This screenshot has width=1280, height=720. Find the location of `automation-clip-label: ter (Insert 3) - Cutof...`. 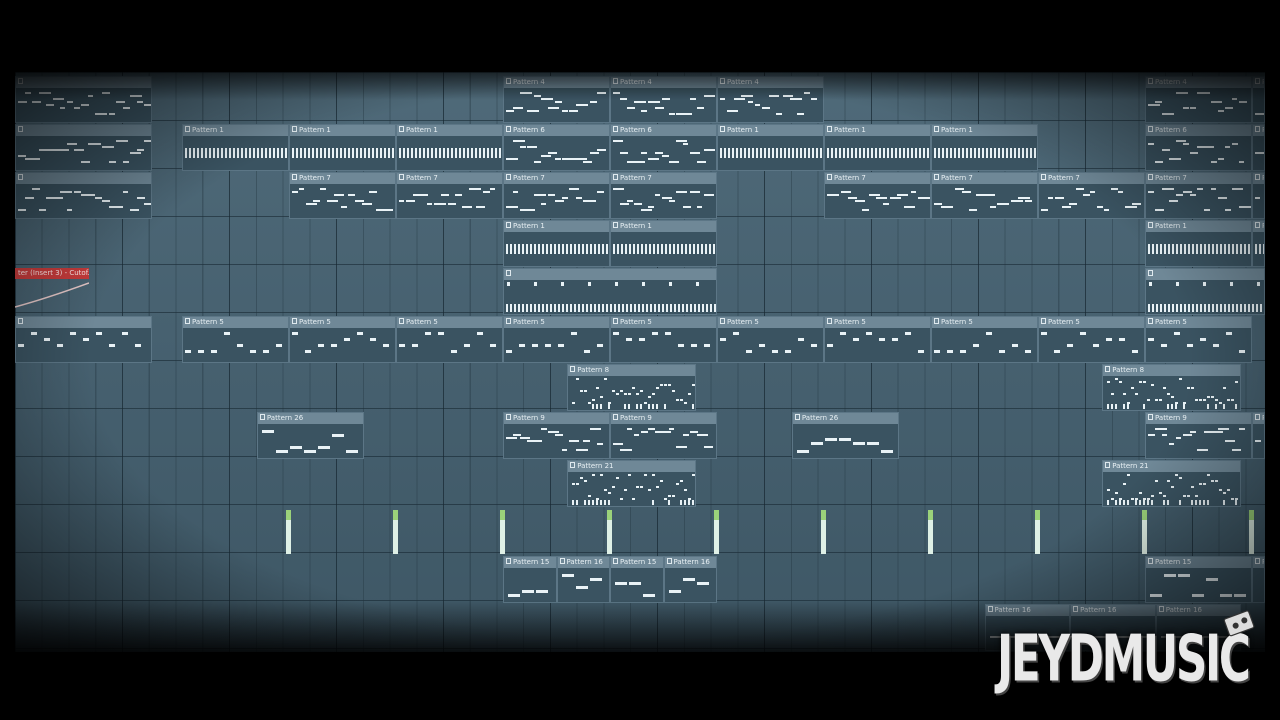

automation-clip-label: ter (Insert 3) - Cutof... is located at coordinates (52, 273).